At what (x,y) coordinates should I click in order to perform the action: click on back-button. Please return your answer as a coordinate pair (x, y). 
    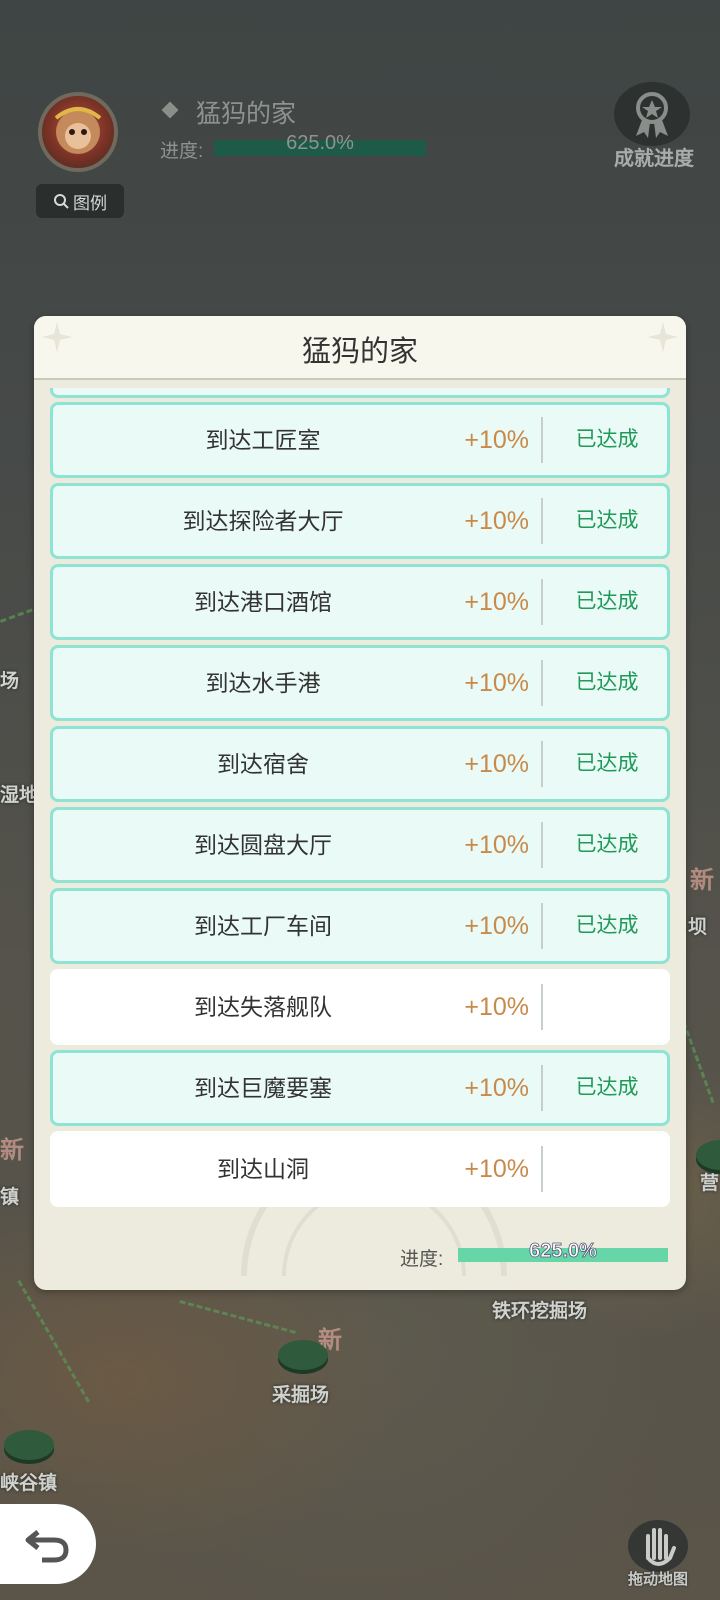
    Looking at the image, I should click on (48, 1544).